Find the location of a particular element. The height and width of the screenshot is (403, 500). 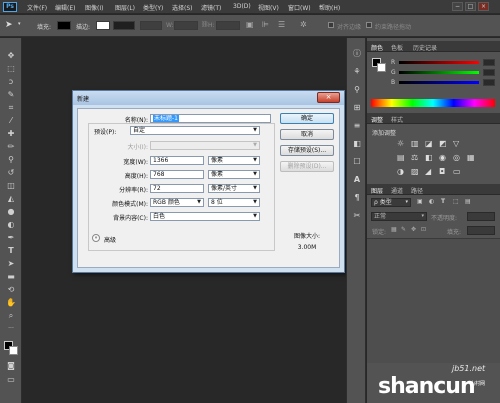

align-edges-checkbox is located at coordinates (331, 25).